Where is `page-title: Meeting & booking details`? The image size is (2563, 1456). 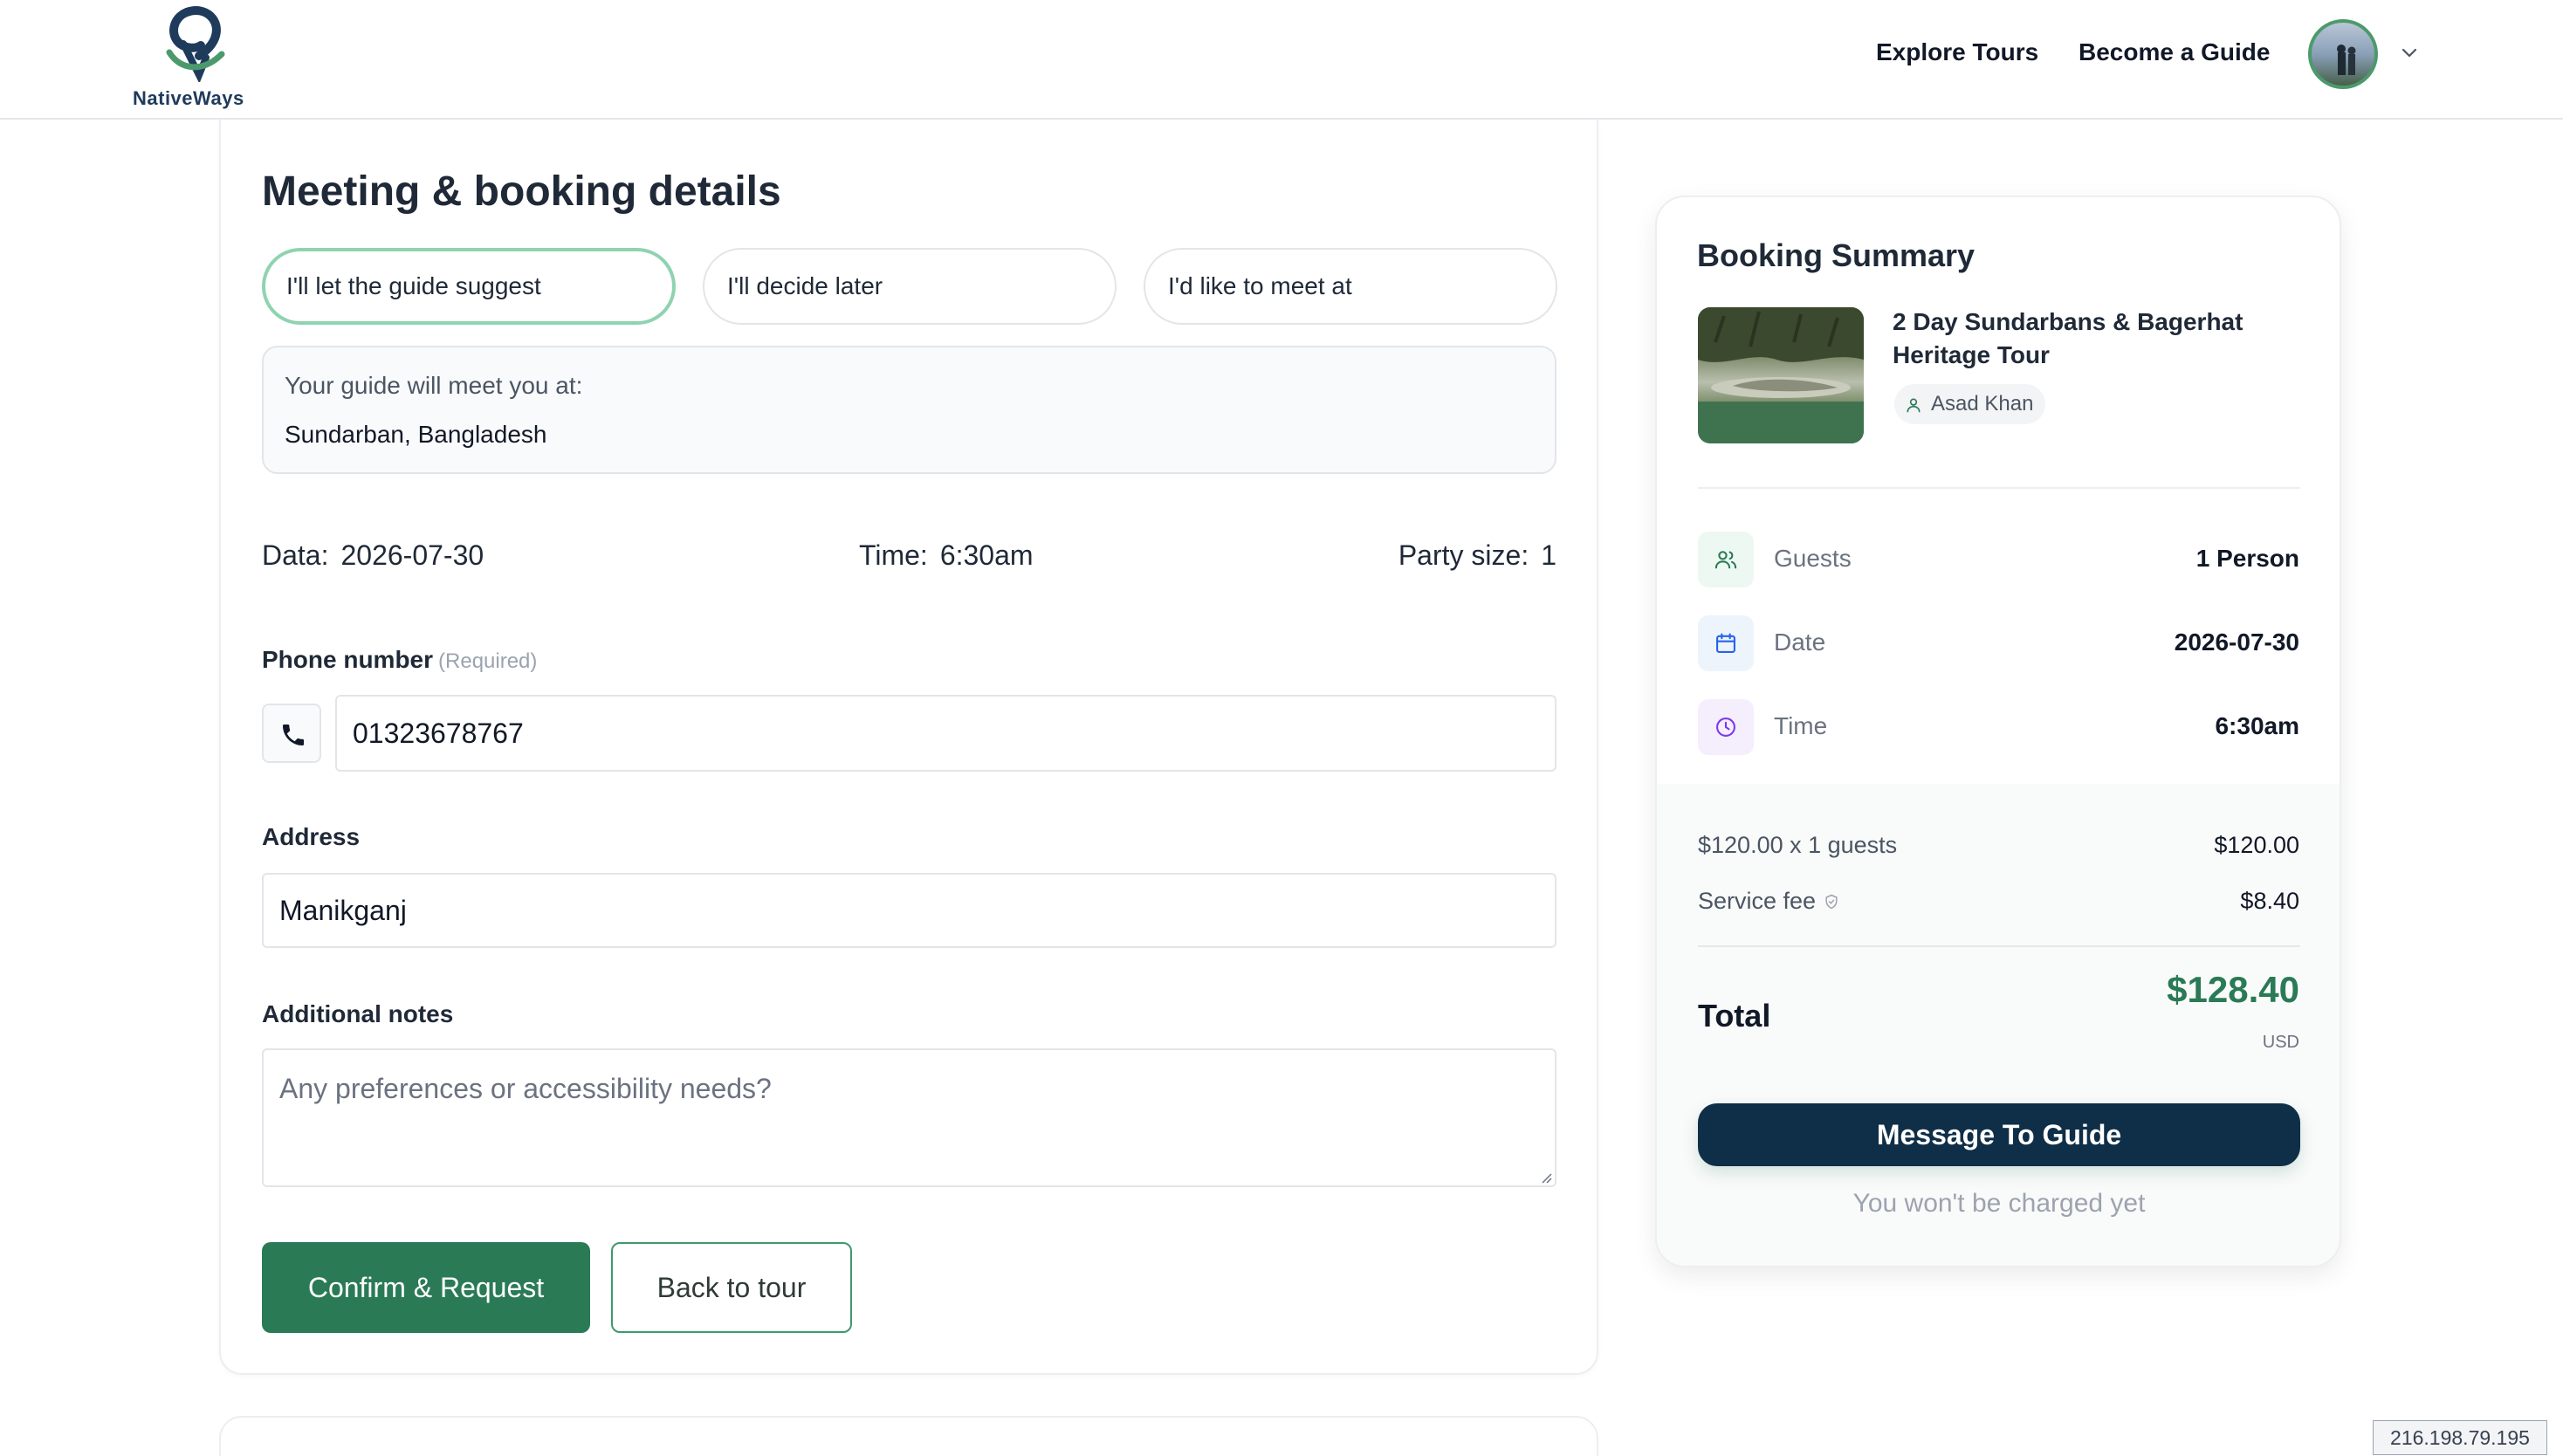
page-title: Meeting & booking details is located at coordinates (521, 191).